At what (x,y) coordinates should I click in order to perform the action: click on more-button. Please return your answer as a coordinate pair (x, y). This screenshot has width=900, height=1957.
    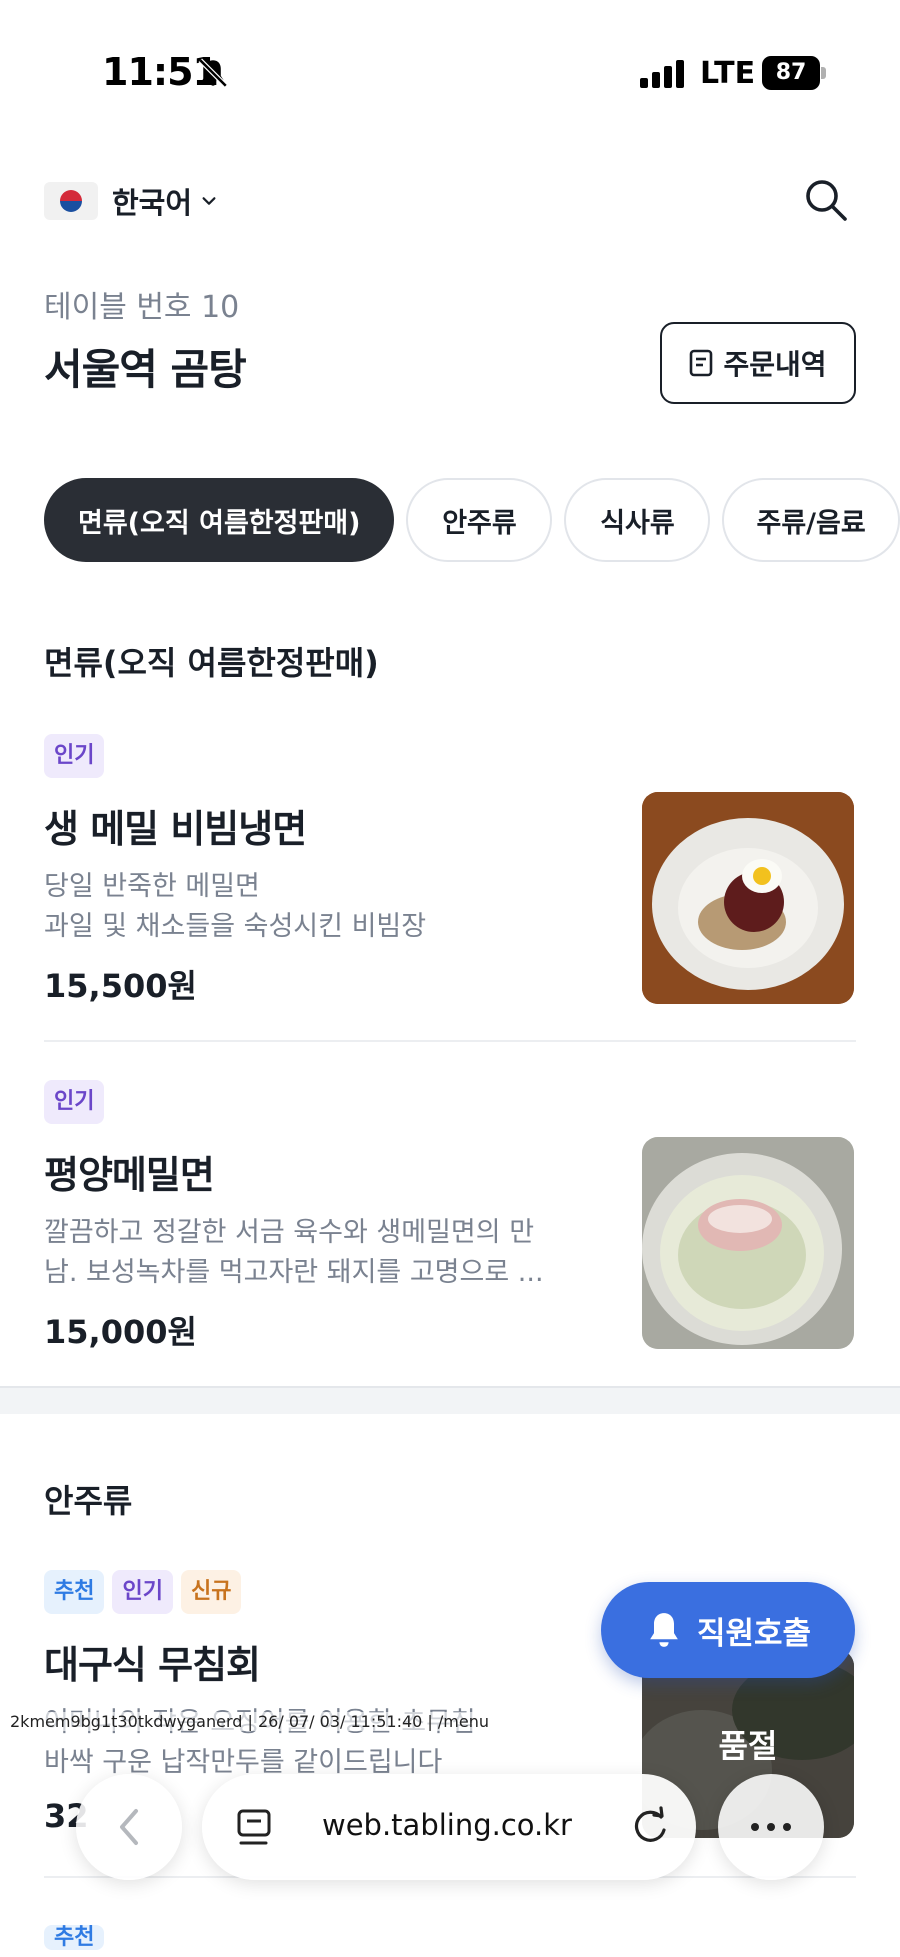
    Looking at the image, I should click on (771, 1827).